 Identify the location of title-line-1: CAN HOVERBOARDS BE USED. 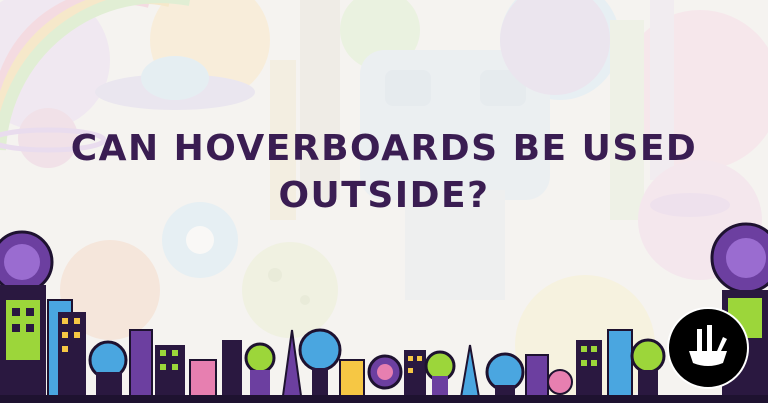
(384, 148).